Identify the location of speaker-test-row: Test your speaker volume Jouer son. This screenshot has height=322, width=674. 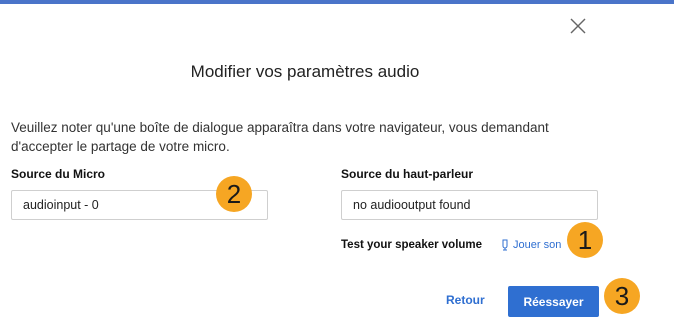
(451, 245).